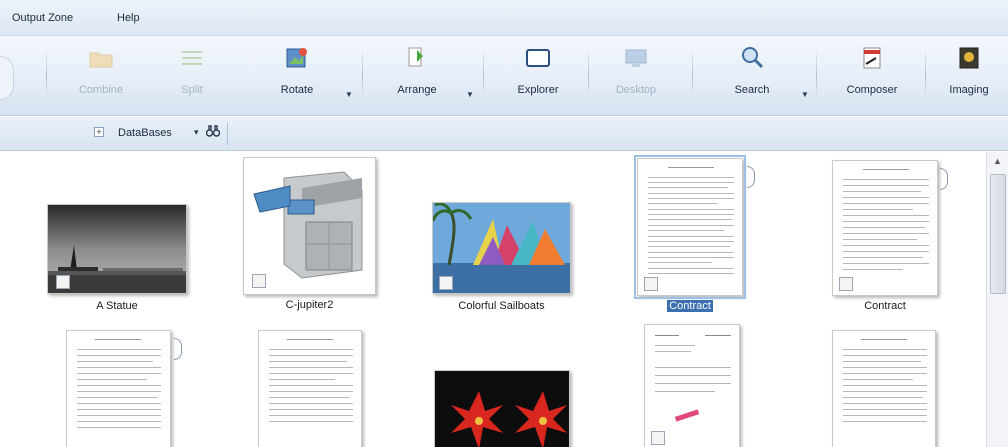  I want to click on split-label: Split, so click(192, 90).